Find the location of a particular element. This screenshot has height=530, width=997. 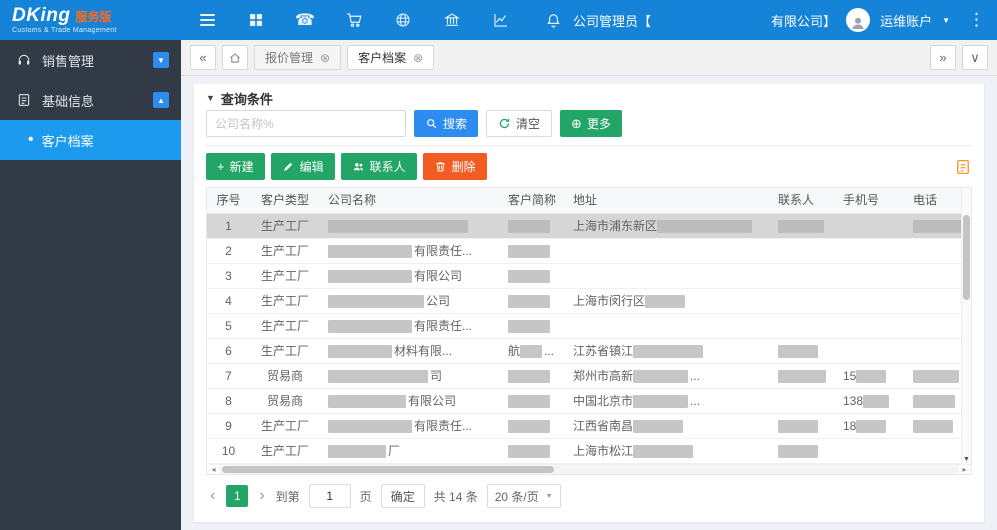

table-row: 3 生产工厂 有限公司 is located at coordinates (589, 276).